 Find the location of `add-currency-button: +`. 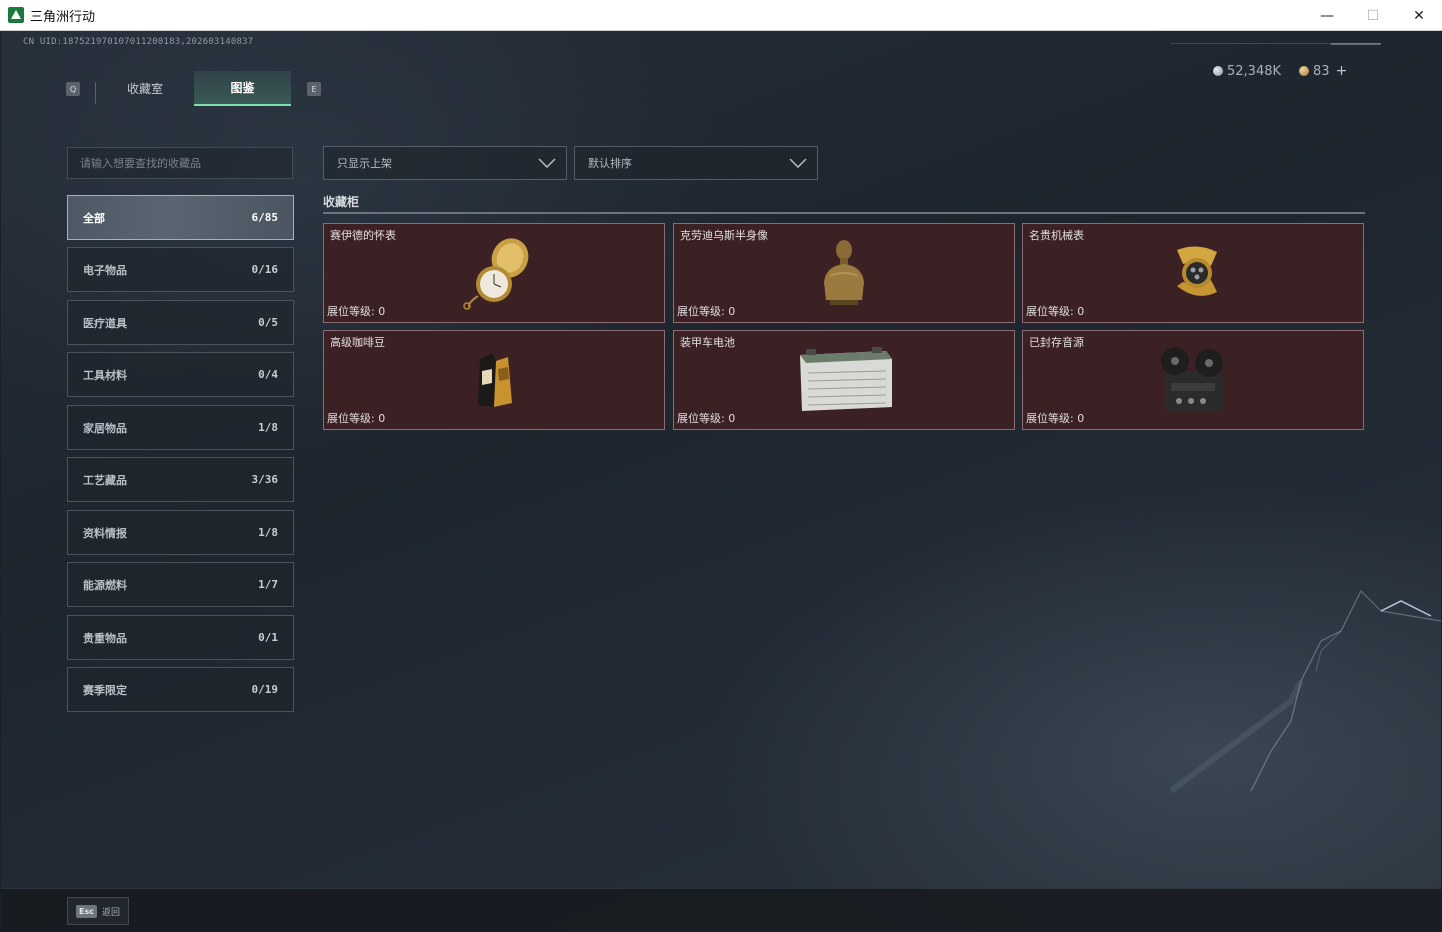

add-currency-button: + is located at coordinates (1342, 71).